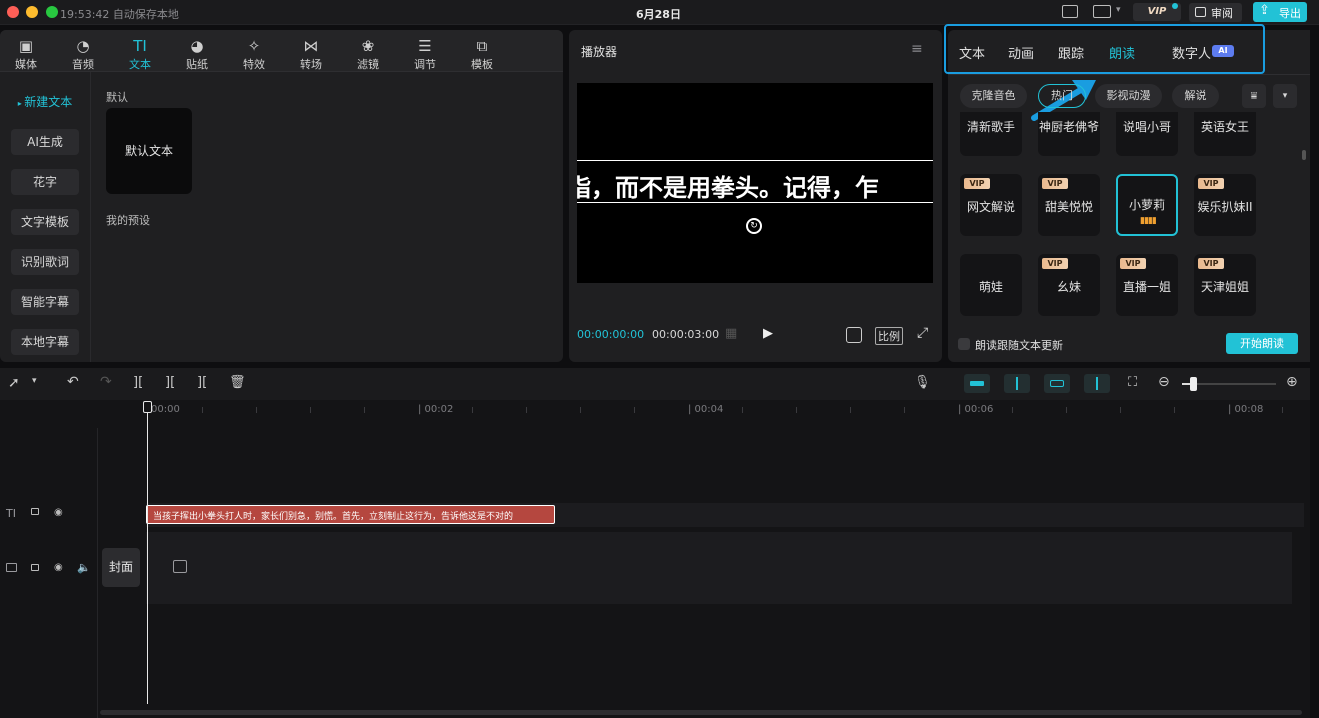 This screenshot has width=1319, height=718. What do you see at coordinates (147, 407) in the screenshot?
I see `playhead-handle` at bounding box center [147, 407].